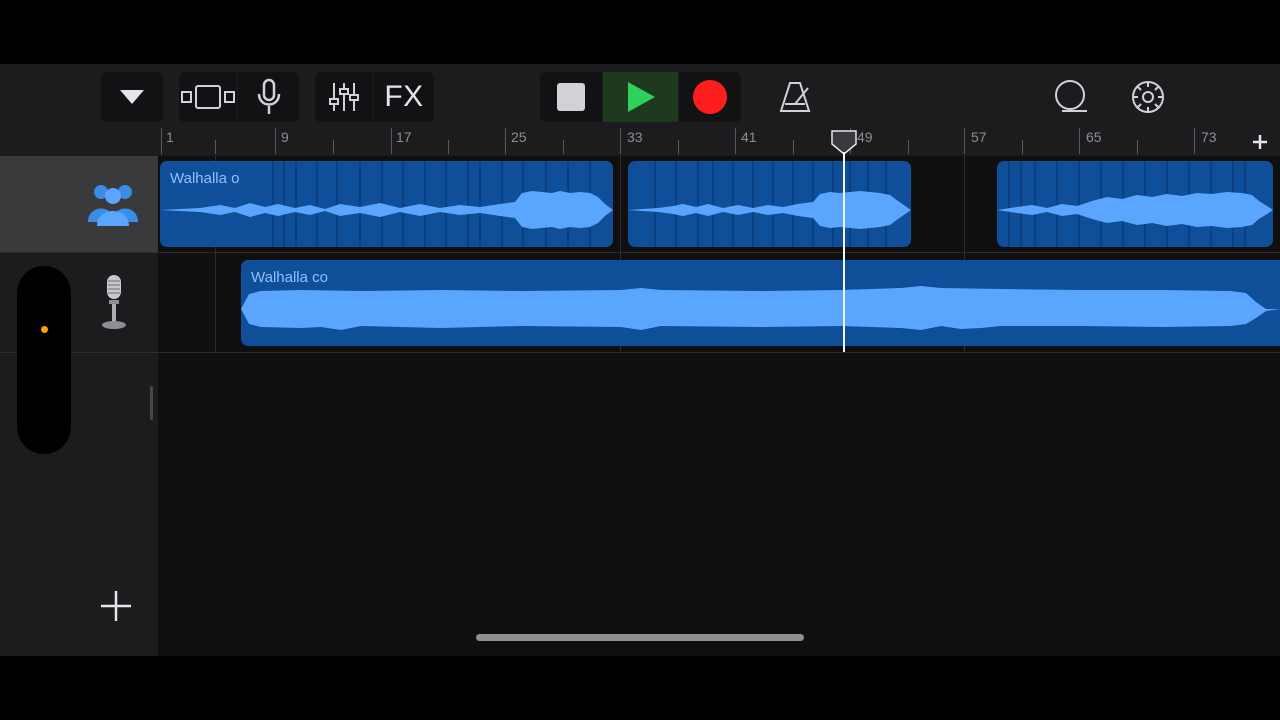  I want to click on studio-microphone-icon, so click(114, 302).